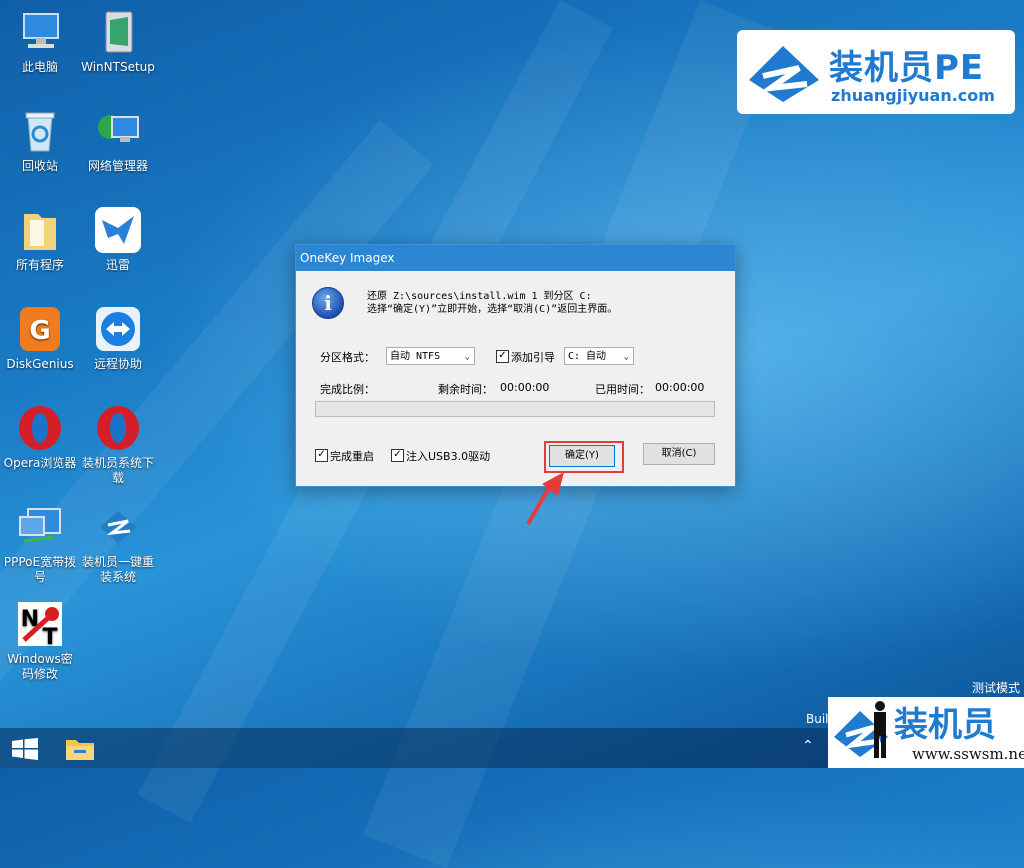 This screenshot has width=1024, height=868. Describe the element at coordinates (352, 456) in the screenshot. I see `reboot-label: 完成重启` at that location.